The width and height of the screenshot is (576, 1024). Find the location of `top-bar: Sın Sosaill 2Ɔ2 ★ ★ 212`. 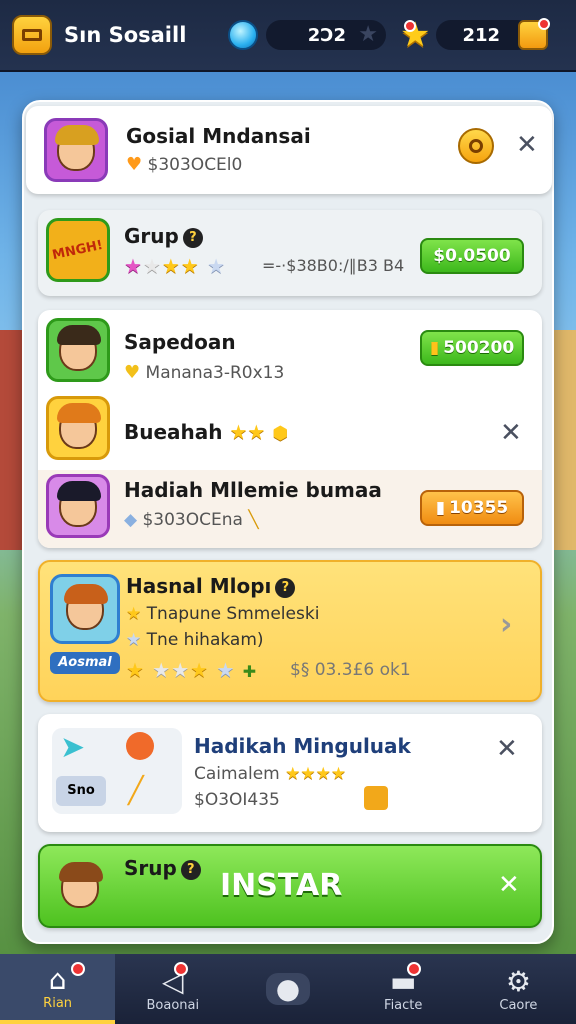

top-bar: Sın Sosaill 2Ɔ2 ★ ★ 212 is located at coordinates (288, 36).